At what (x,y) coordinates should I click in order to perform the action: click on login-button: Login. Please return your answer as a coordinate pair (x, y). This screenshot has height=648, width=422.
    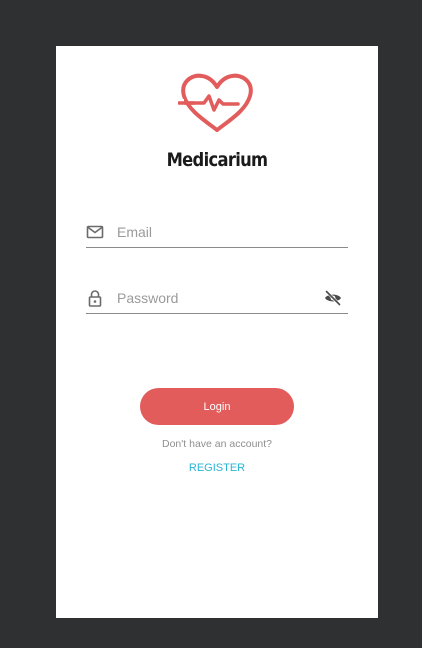
    Looking at the image, I should click on (217, 406).